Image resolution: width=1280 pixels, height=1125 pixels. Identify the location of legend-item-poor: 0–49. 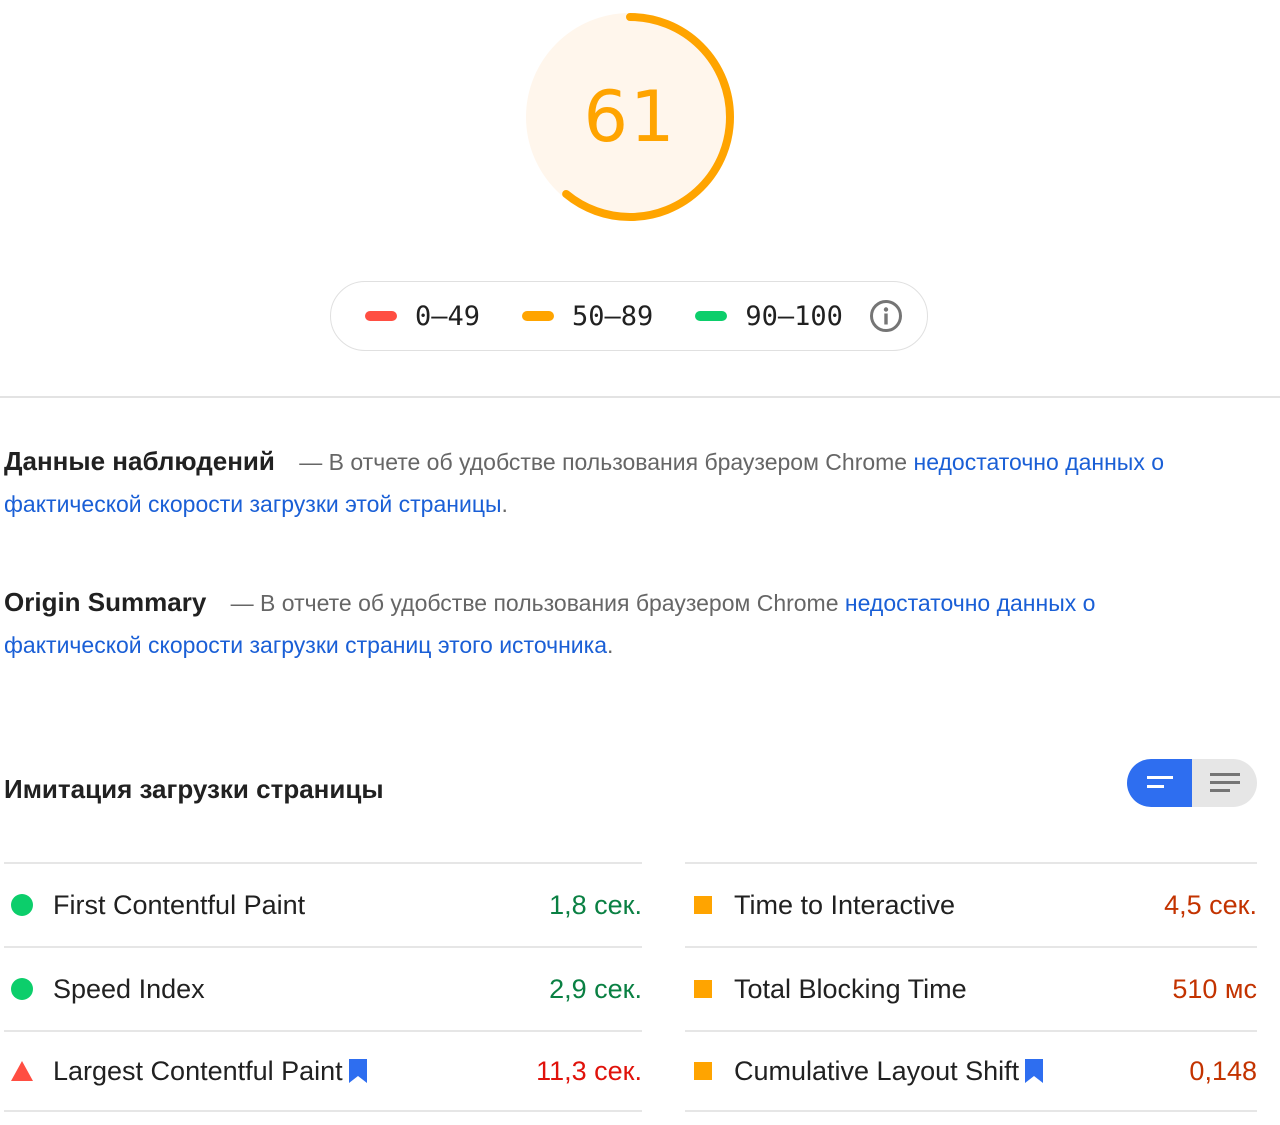
(422, 316).